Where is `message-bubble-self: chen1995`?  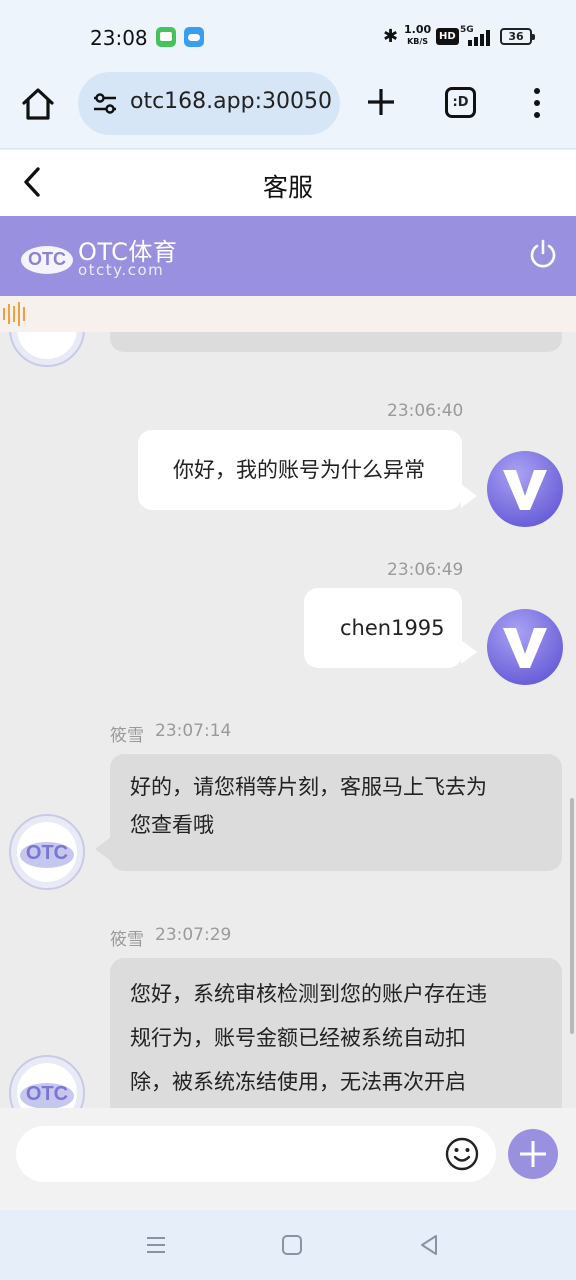 message-bubble-self: chen1995 is located at coordinates (383, 628).